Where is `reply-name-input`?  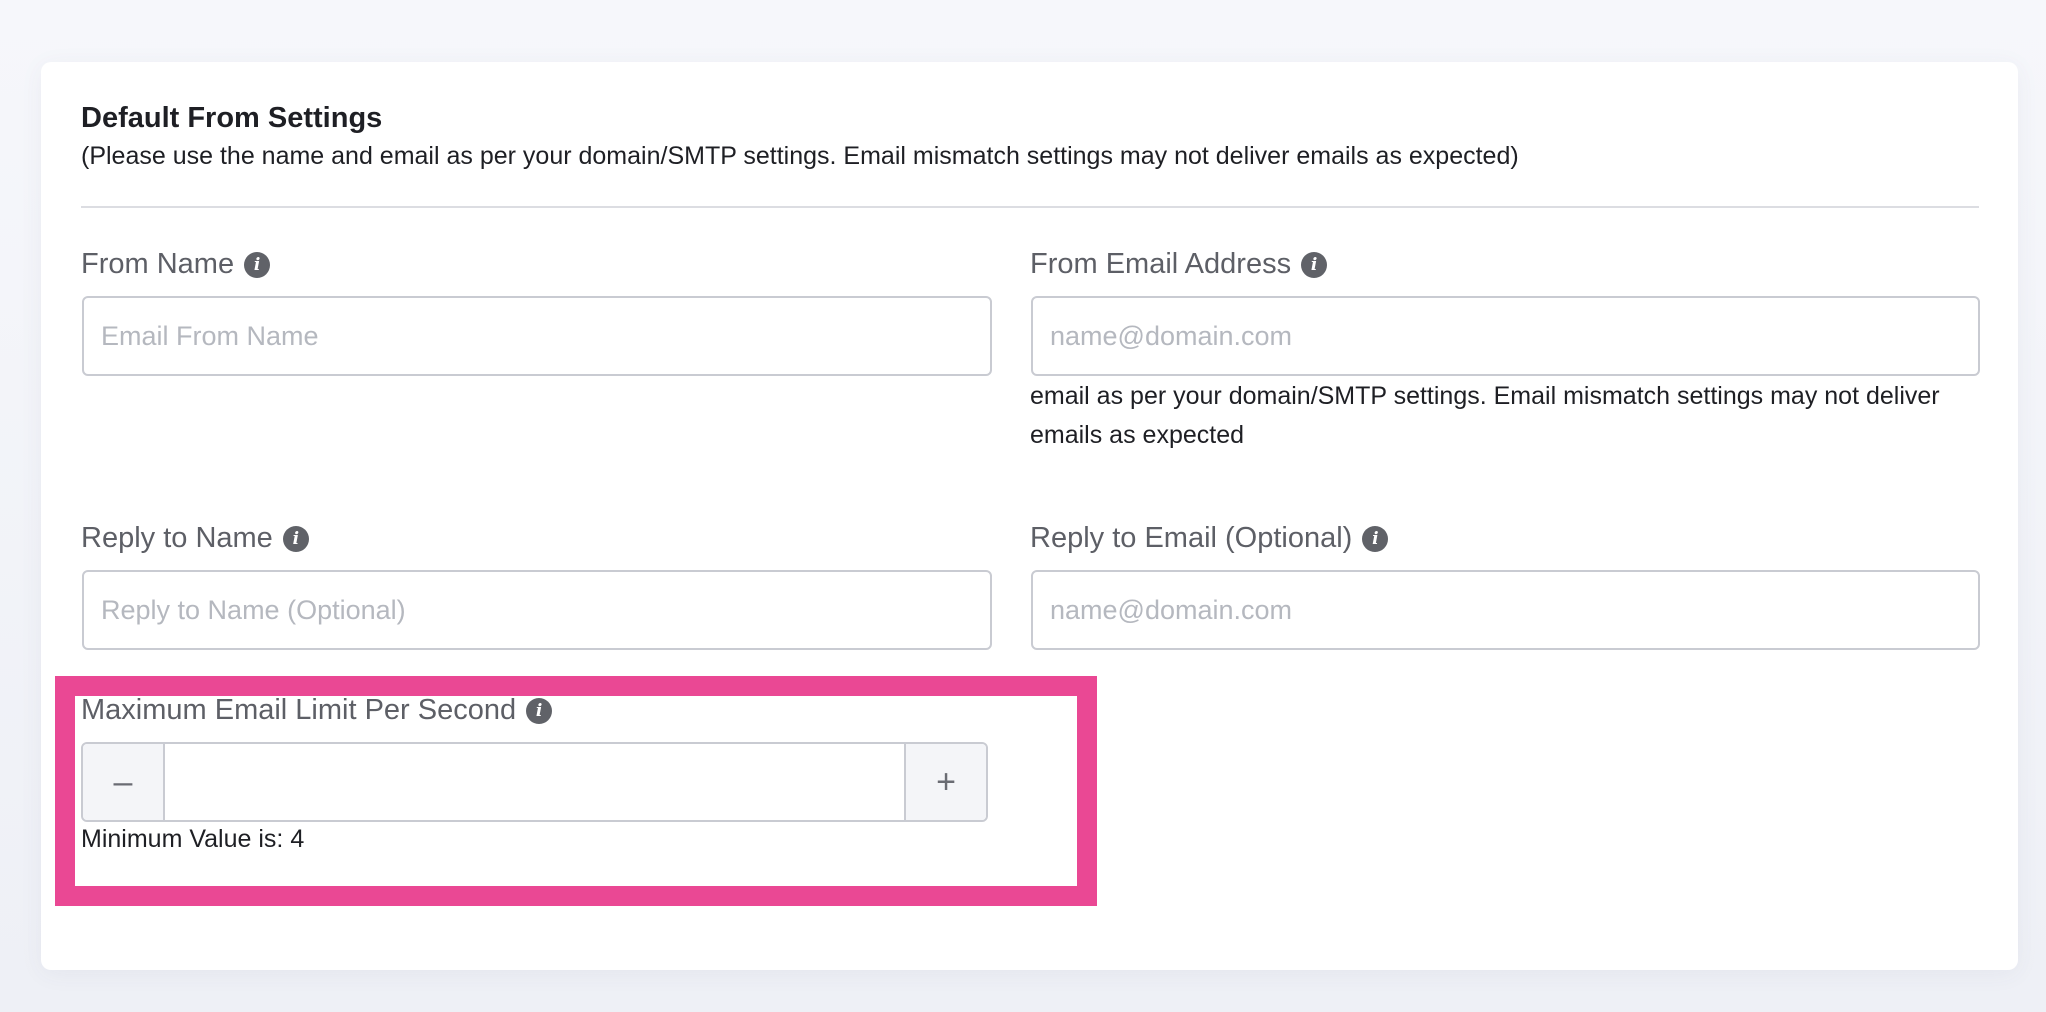
reply-name-input is located at coordinates (537, 610).